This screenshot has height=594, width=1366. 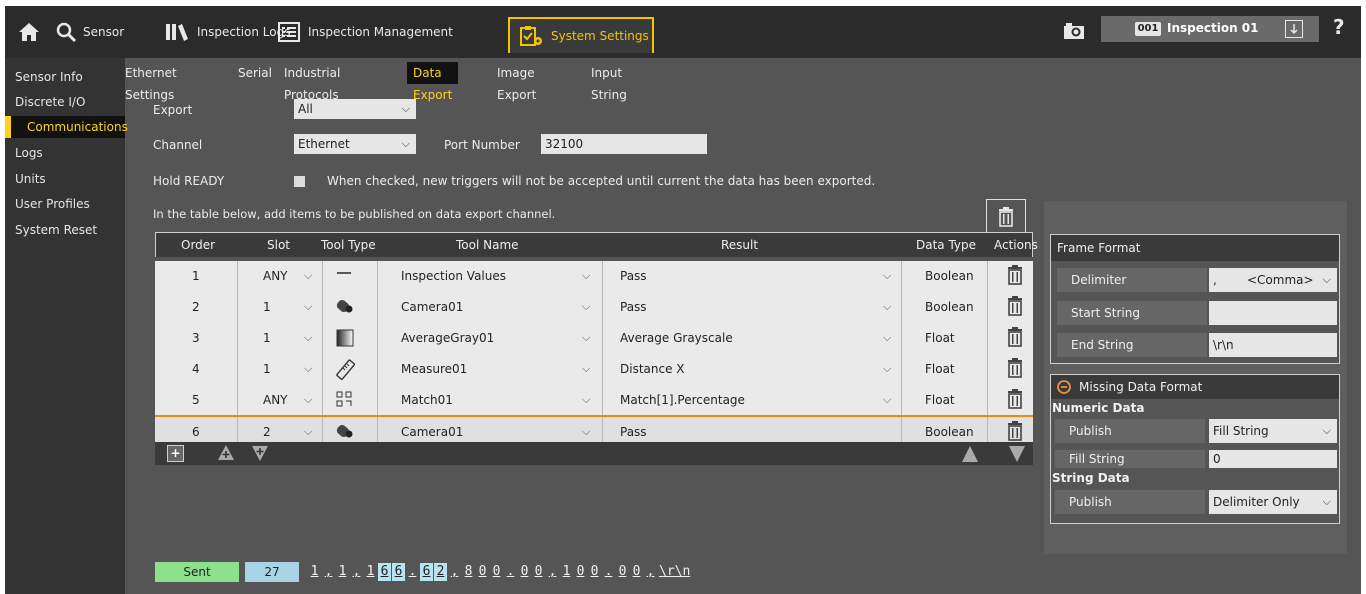 What do you see at coordinates (255, 73) in the screenshot?
I see `tab-serial: Serial` at bounding box center [255, 73].